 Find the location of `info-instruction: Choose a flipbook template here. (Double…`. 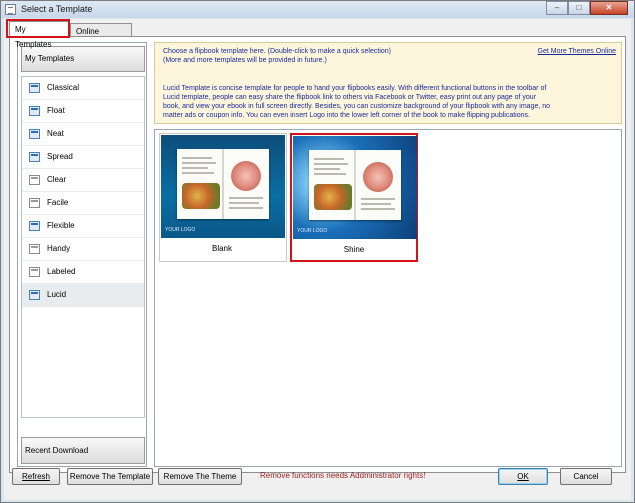

info-instruction: Choose a flipbook template here. (Double… is located at coordinates (277, 51).